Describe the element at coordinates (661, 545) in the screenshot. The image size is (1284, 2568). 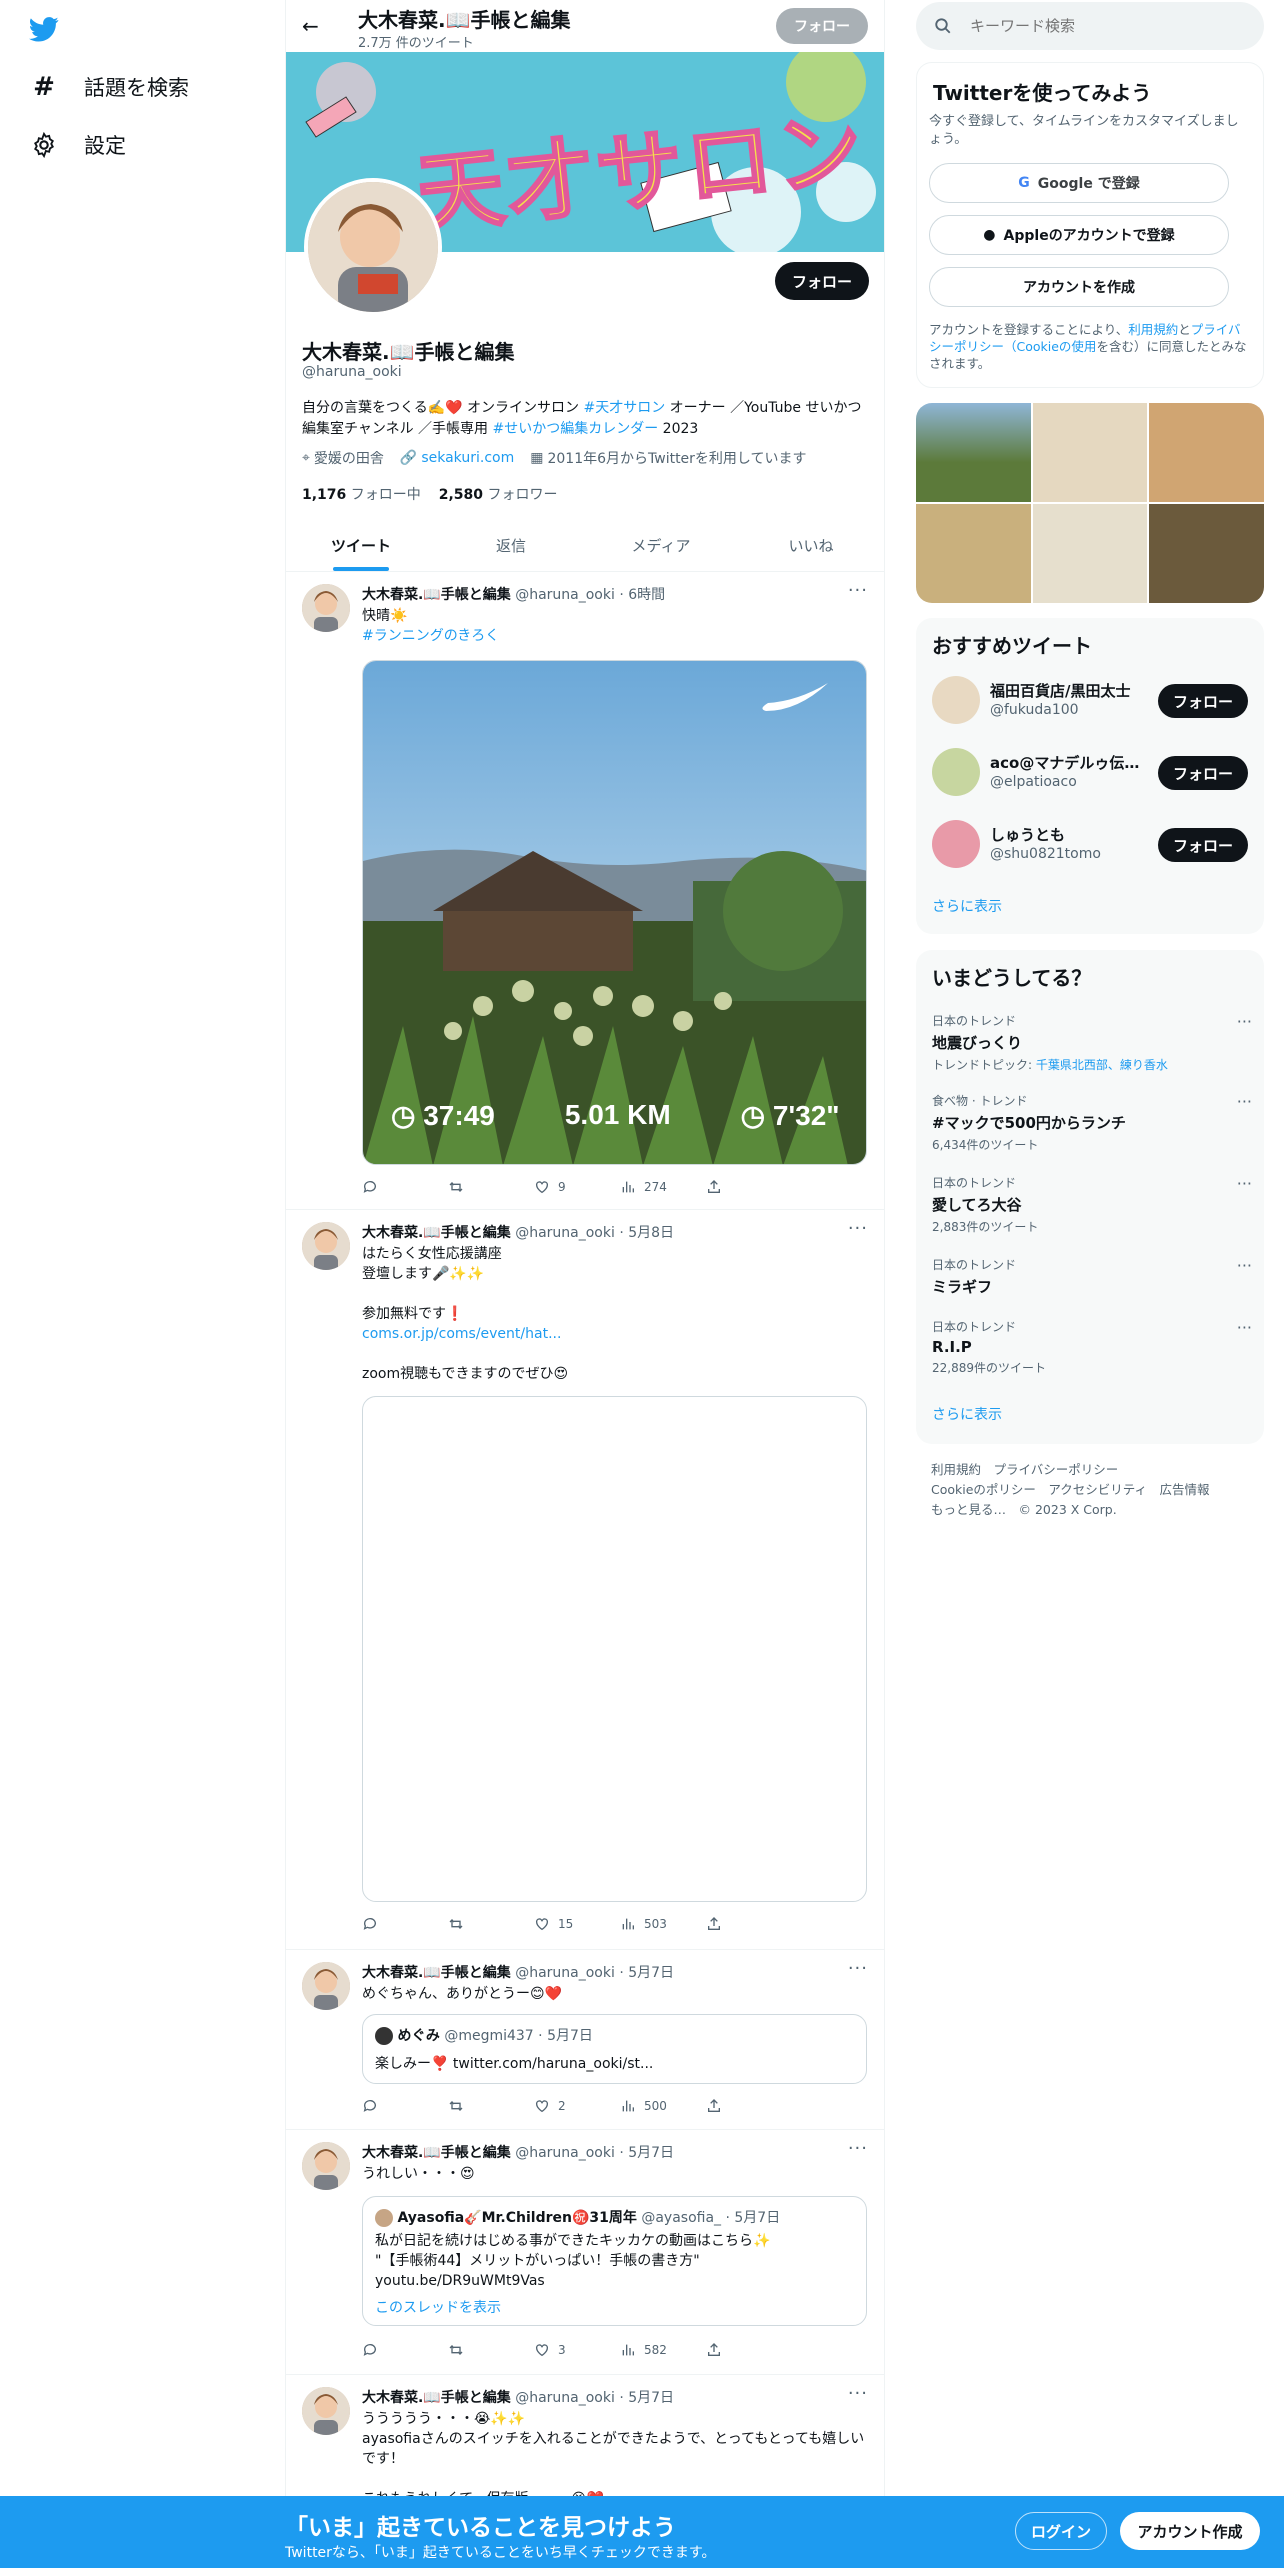
I see `tab-media: メディア` at that location.